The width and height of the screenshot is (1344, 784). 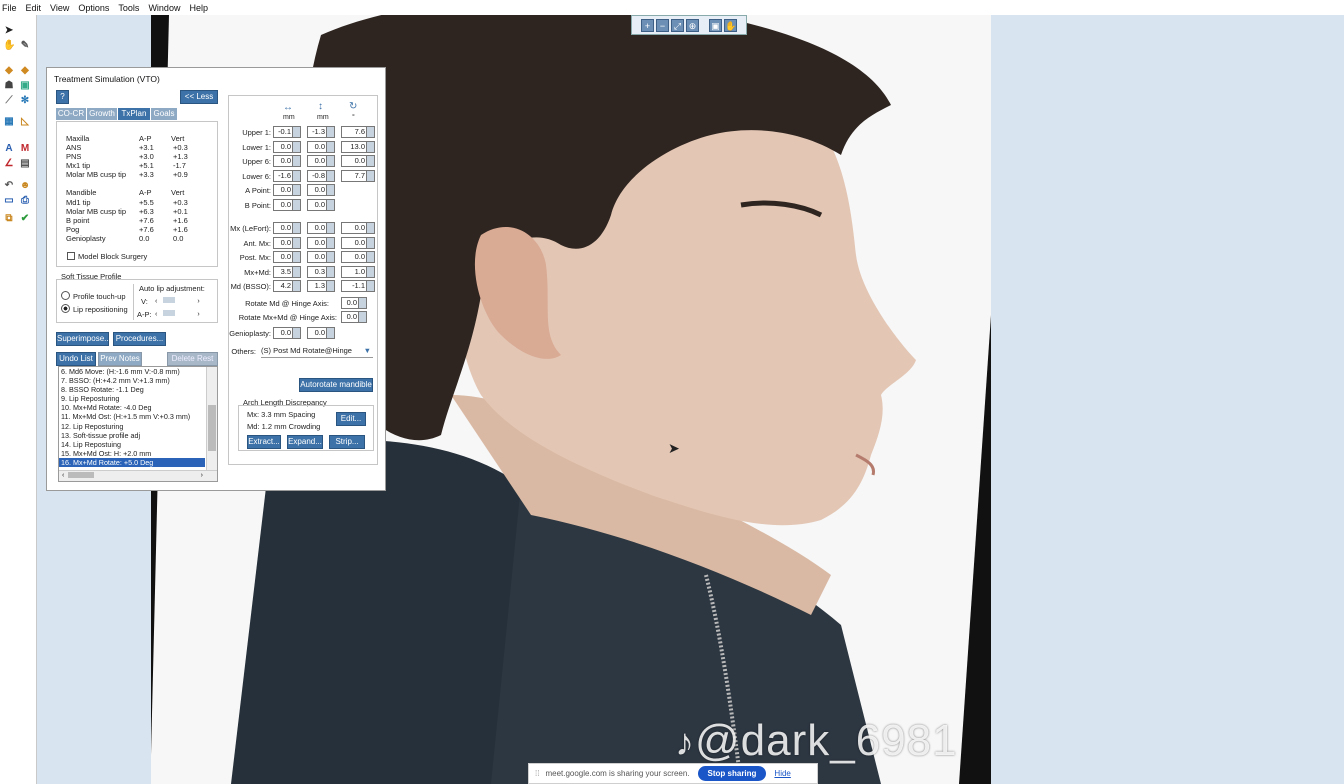 What do you see at coordinates (132, 435) in the screenshot?
I see `undo-list-item: 13. Soft-tissue profile adj` at bounding box center [132, 435].